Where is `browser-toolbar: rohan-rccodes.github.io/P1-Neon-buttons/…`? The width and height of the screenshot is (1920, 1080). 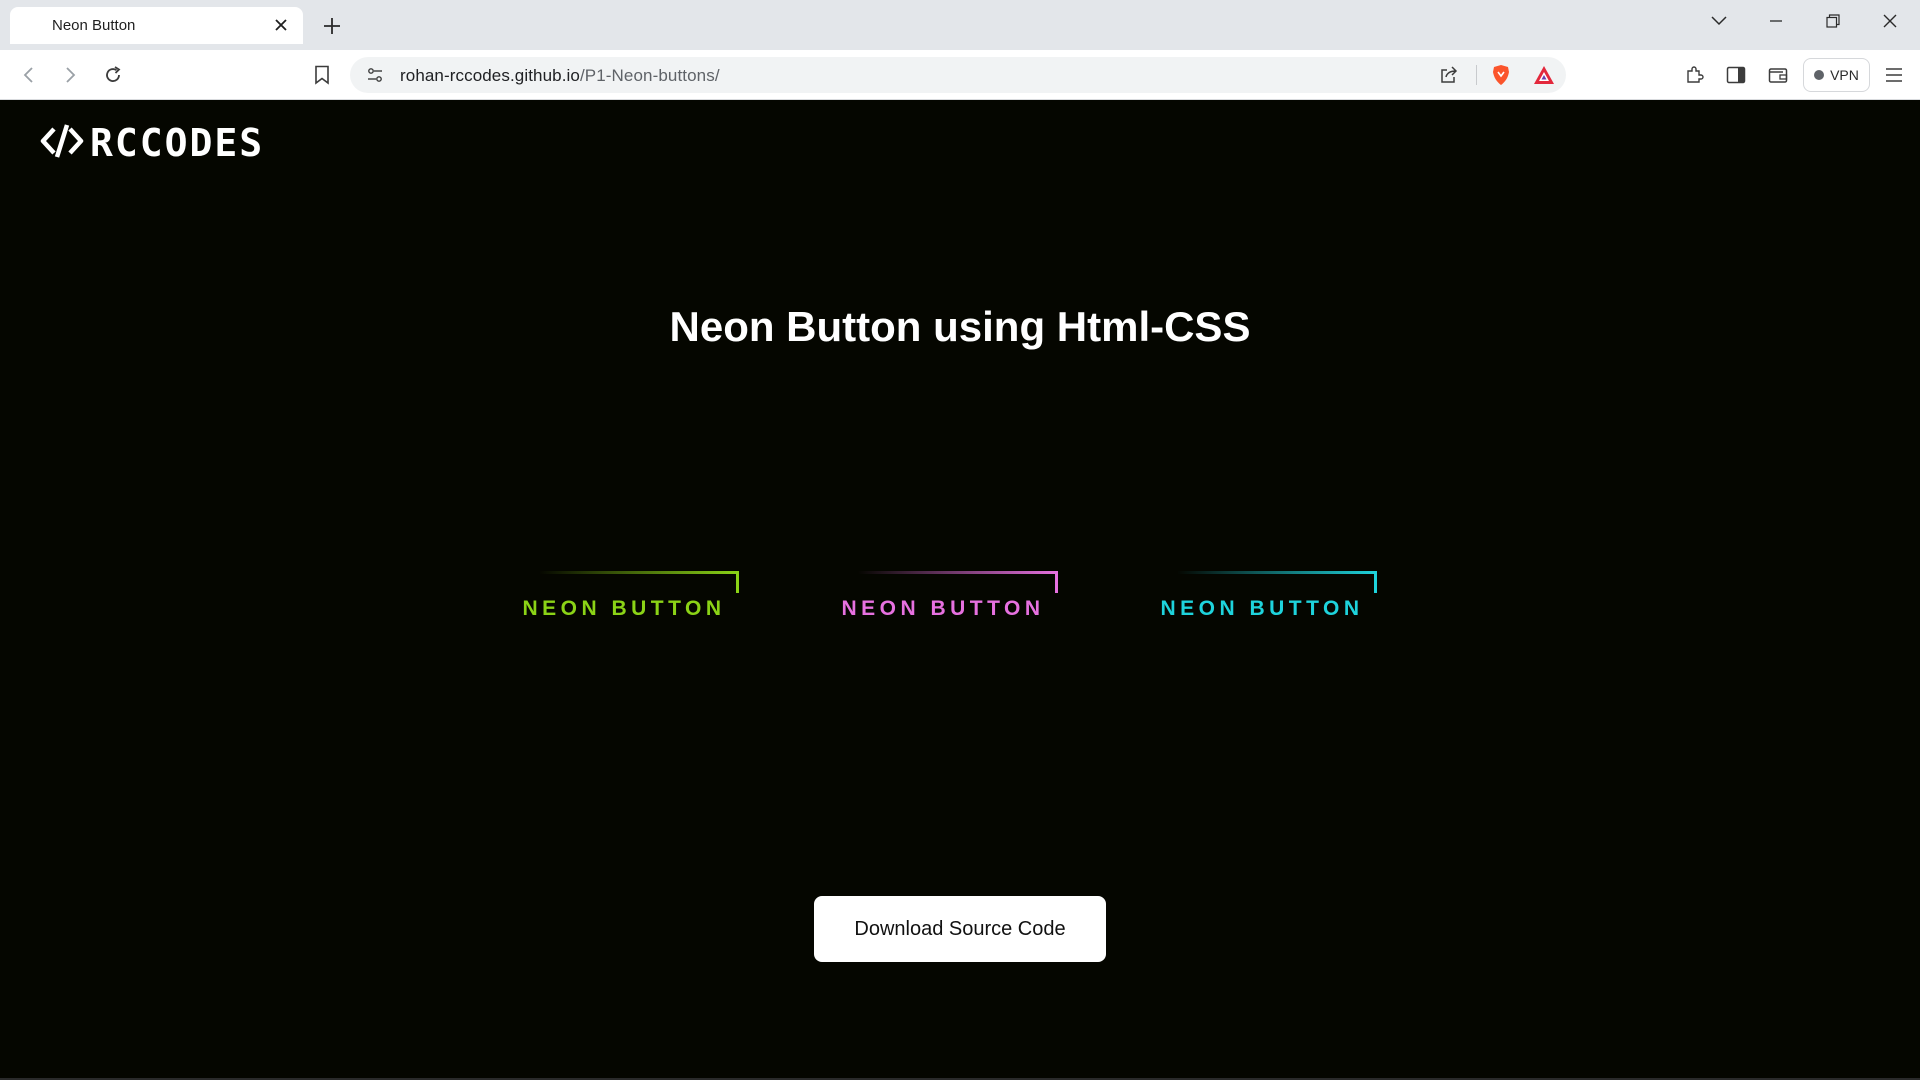 browser-toolbar: rohan-rccodes.github.io/P1-Neon-buttons/… is located at coordinates (960, 75).